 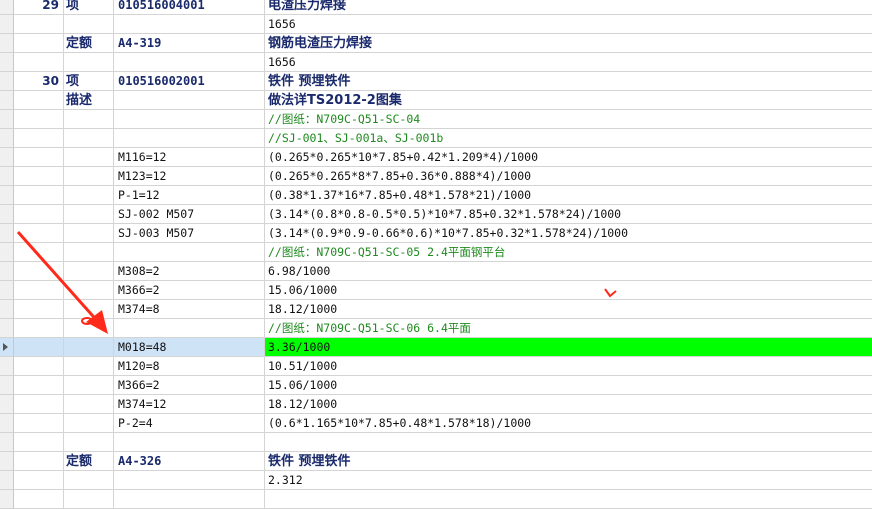 I want to click on code-cell: 010516002001, so click(x=189, y=81).